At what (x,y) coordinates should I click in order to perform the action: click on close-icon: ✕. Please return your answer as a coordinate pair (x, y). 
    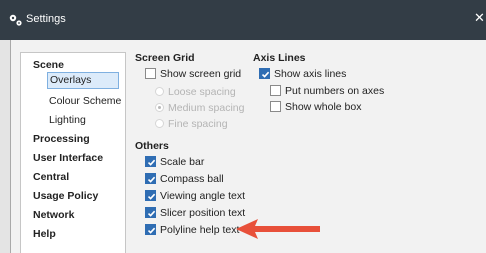
    Looking at the image, I should click on (480, 18).